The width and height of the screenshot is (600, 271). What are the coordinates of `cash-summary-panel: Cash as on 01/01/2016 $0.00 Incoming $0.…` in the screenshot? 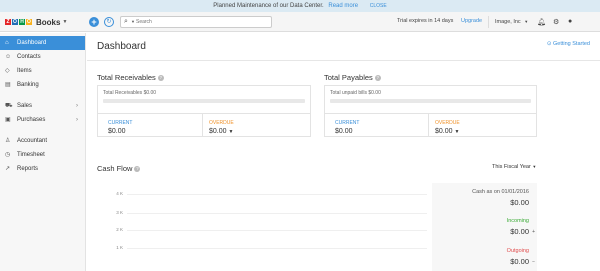 It's located at (484, 227).